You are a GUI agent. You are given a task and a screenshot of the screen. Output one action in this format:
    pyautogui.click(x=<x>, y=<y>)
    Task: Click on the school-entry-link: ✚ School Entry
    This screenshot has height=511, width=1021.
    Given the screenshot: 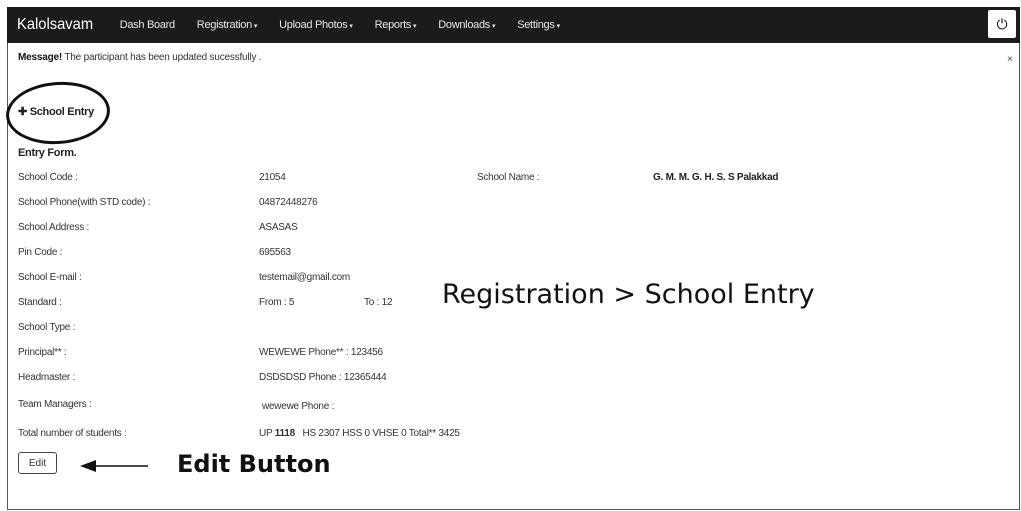 What is the action you would take?
    pyautogui.click(x=56, y=111)
    